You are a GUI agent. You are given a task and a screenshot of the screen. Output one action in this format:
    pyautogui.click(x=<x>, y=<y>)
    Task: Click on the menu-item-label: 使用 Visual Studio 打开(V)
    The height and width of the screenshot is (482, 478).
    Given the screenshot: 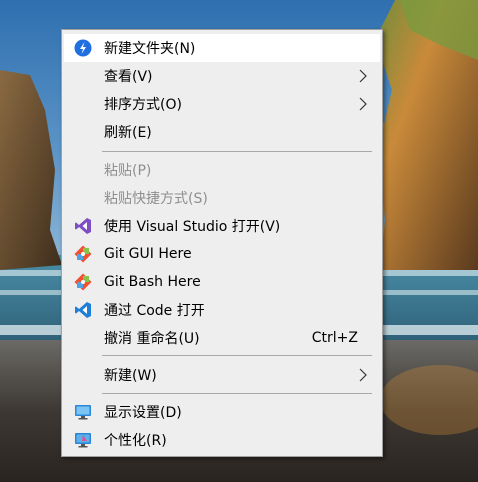 What is the action you would take?
    pyautogui.click(x=192, y=227)
    